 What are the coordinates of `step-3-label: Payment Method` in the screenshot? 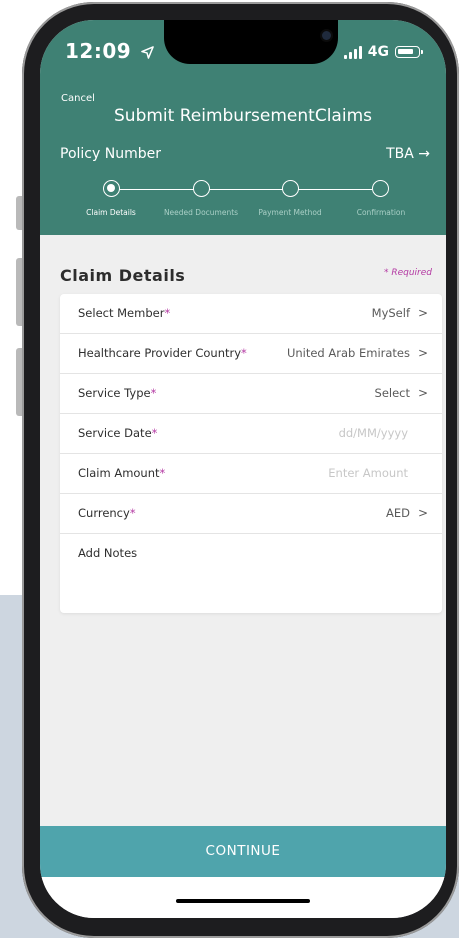 It's located at (290, 212).